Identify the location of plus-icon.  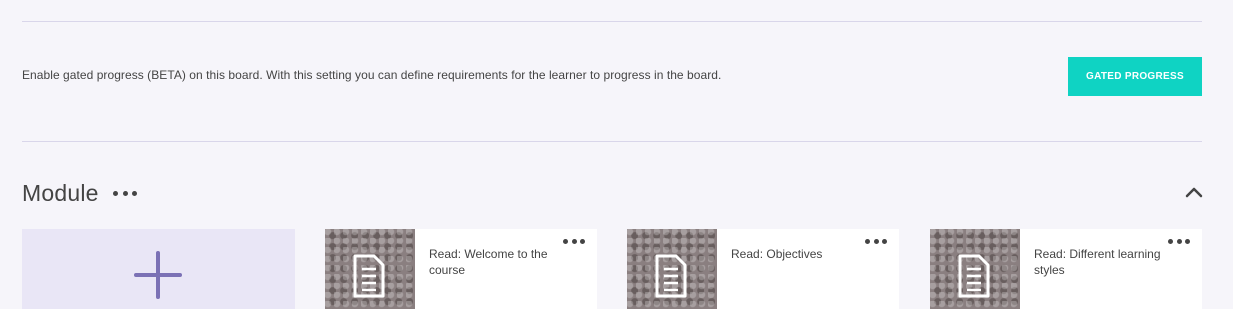
(158, 275).